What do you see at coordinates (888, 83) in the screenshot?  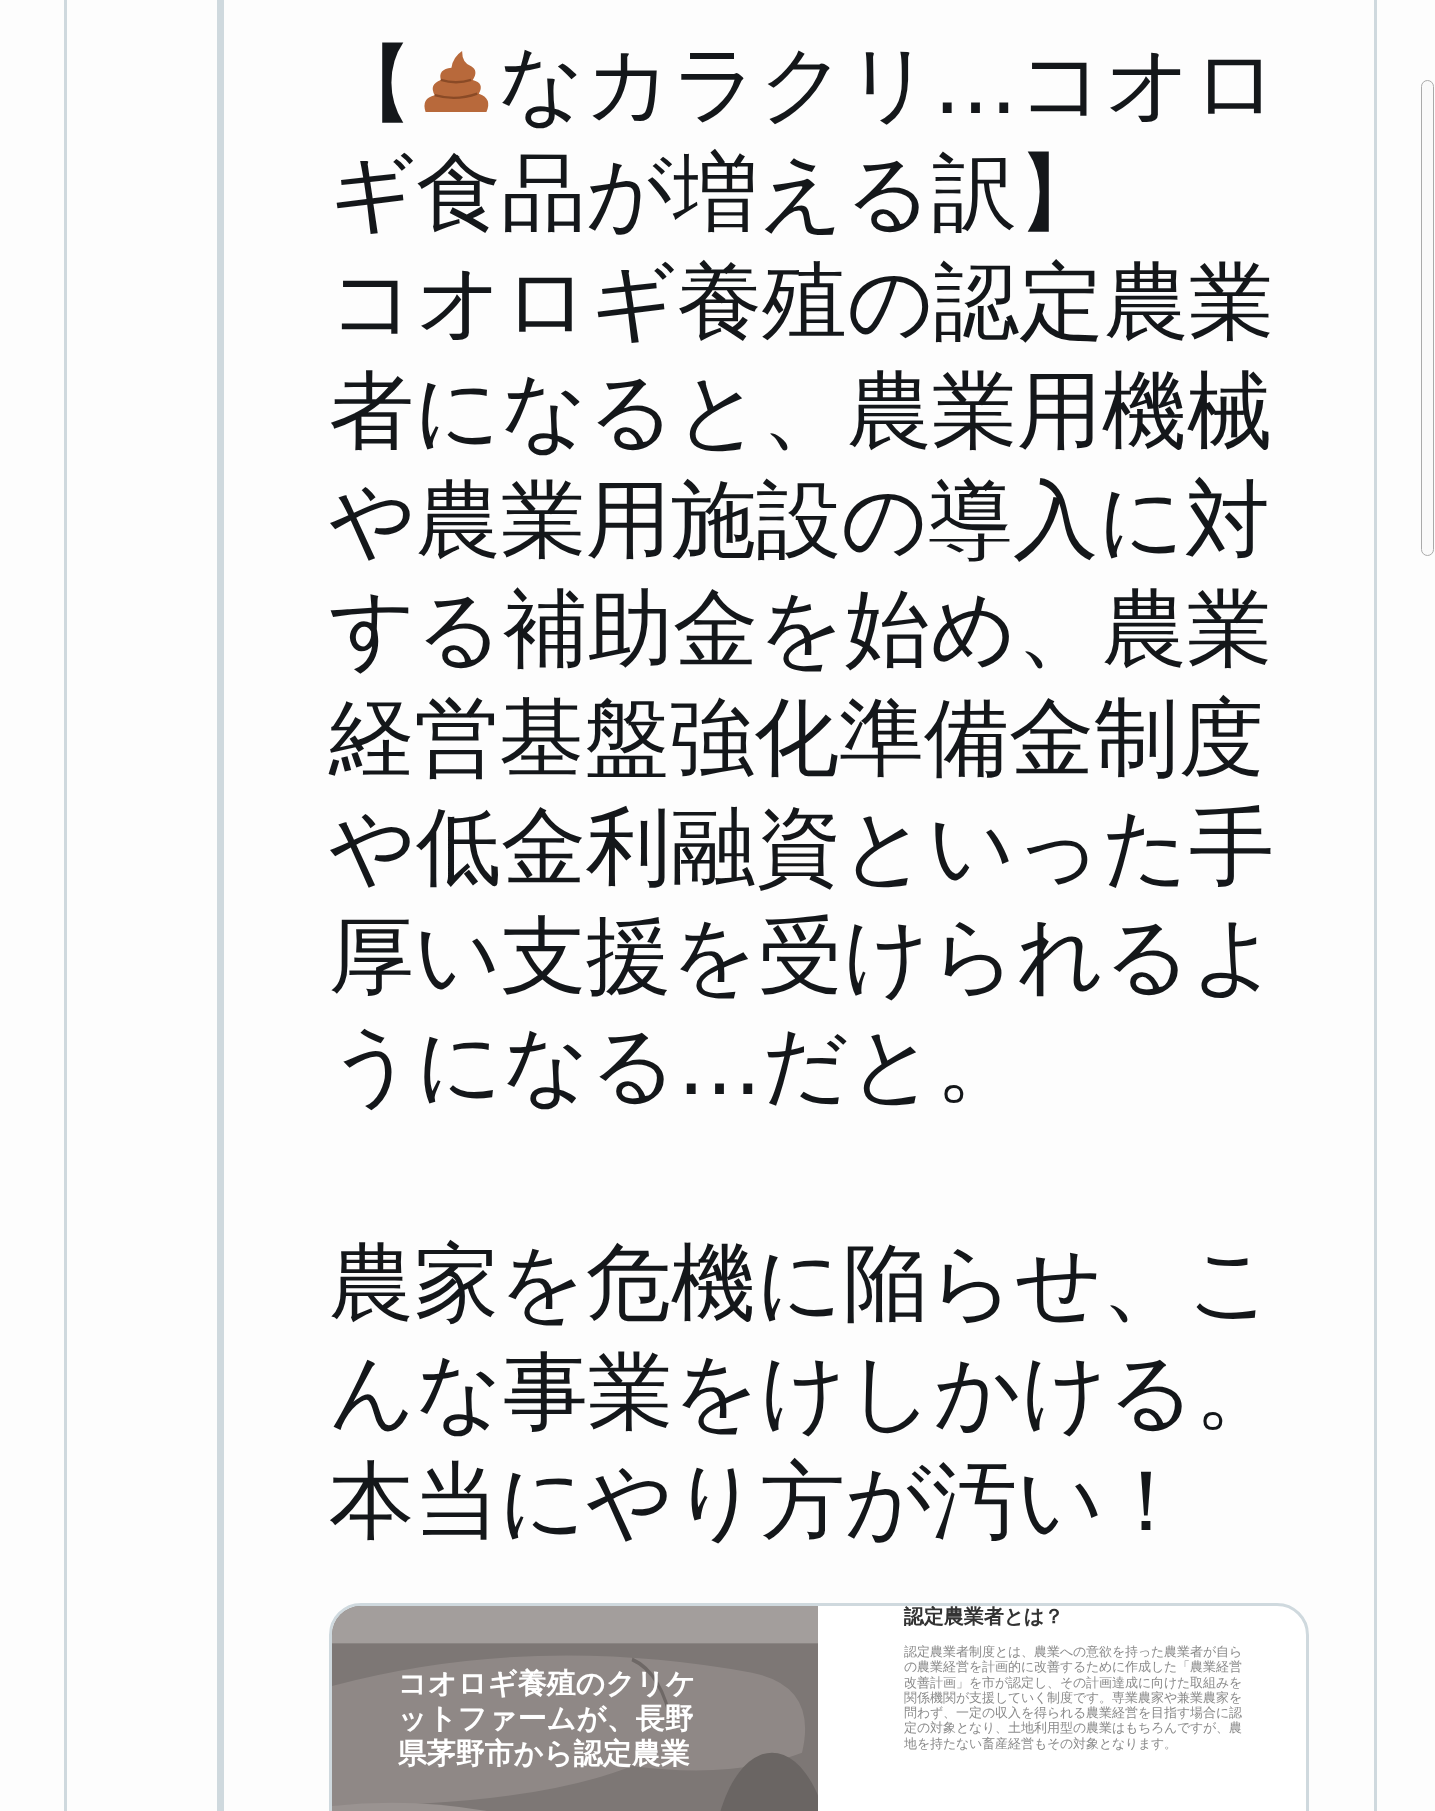 I see `tweet-heading-text: なカラクリ…コオロ` at bounding box center [888, 83].